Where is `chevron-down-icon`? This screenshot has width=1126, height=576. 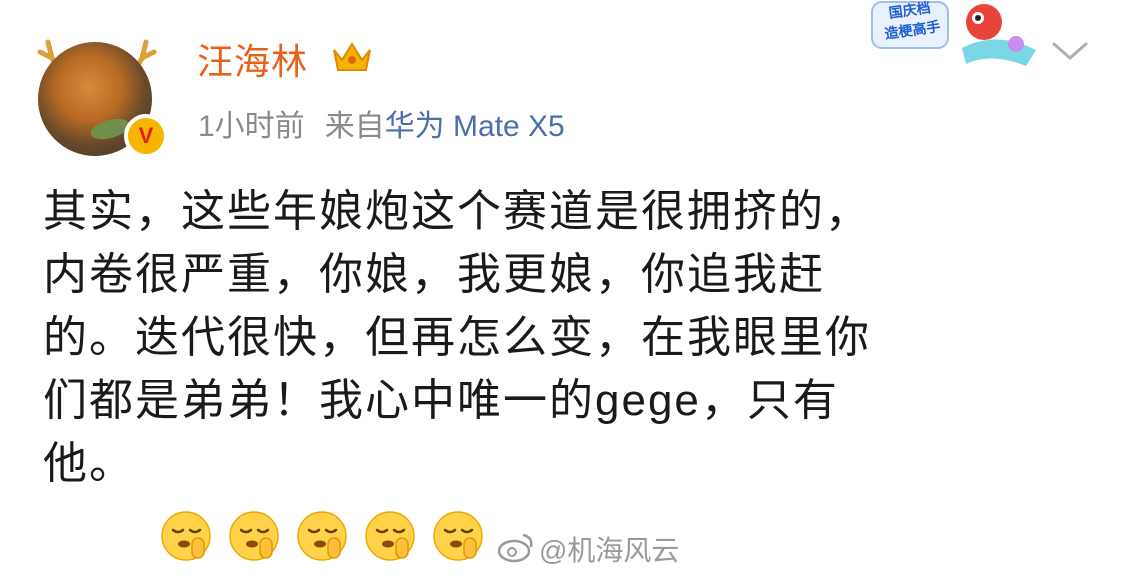 chevron-down-icon is located at coordinates (1070, 51).